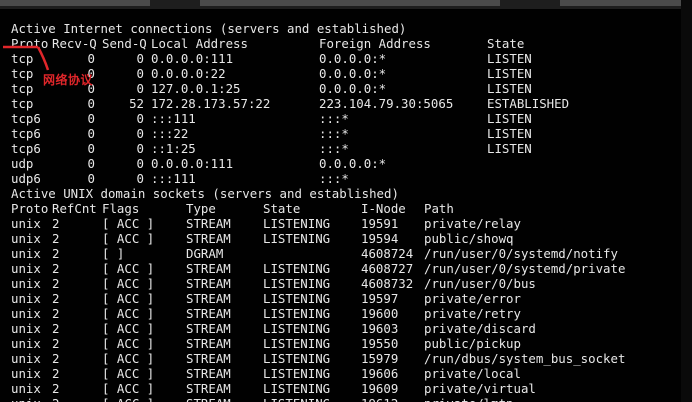 The image size is (692, 402). Describe the element at coordinates (480, 328) in the screenshot. I see `unix-cell-path: private/discard` at that location.